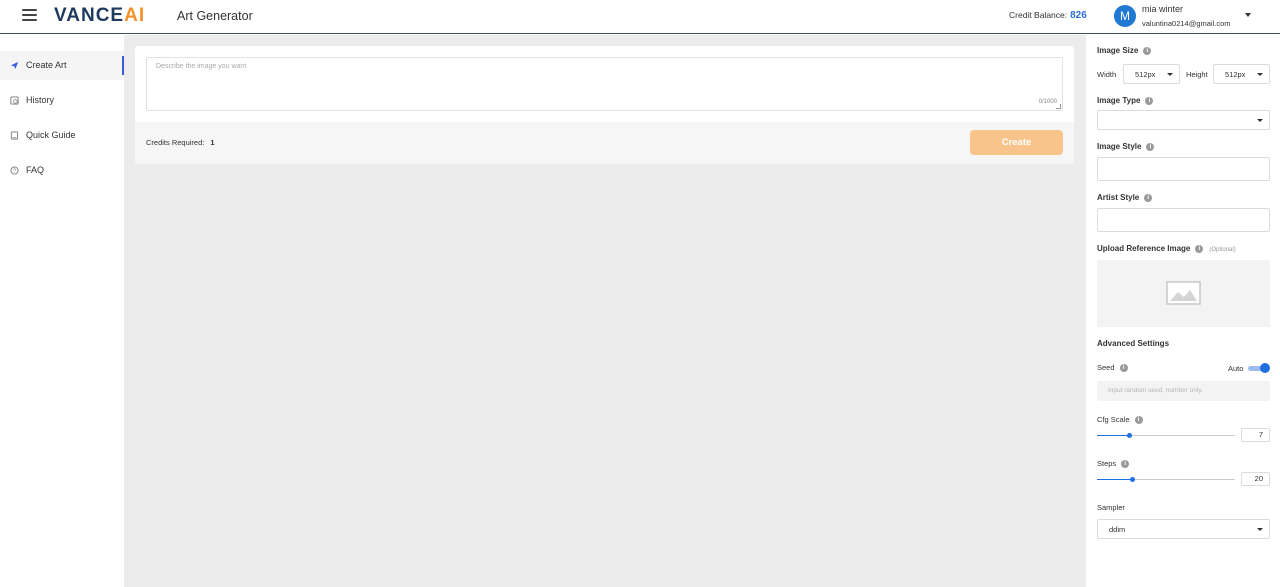 This screenshot has width=1280, height=587. I want to click on optional-note: (Optional), so click(1222, 250).